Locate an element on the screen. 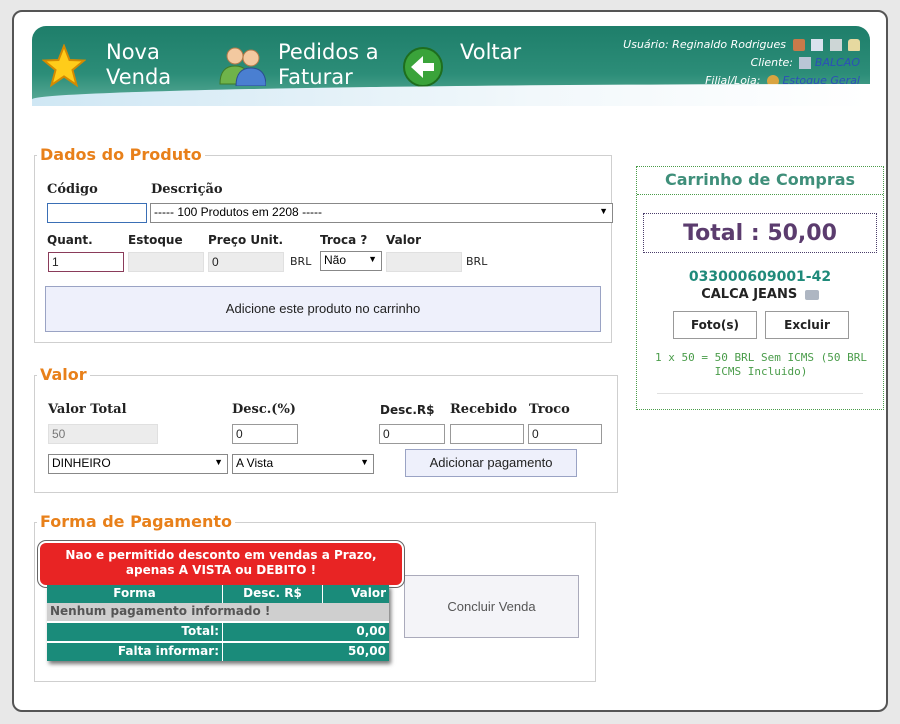  codigo-input is located at coordinates (97, 213).